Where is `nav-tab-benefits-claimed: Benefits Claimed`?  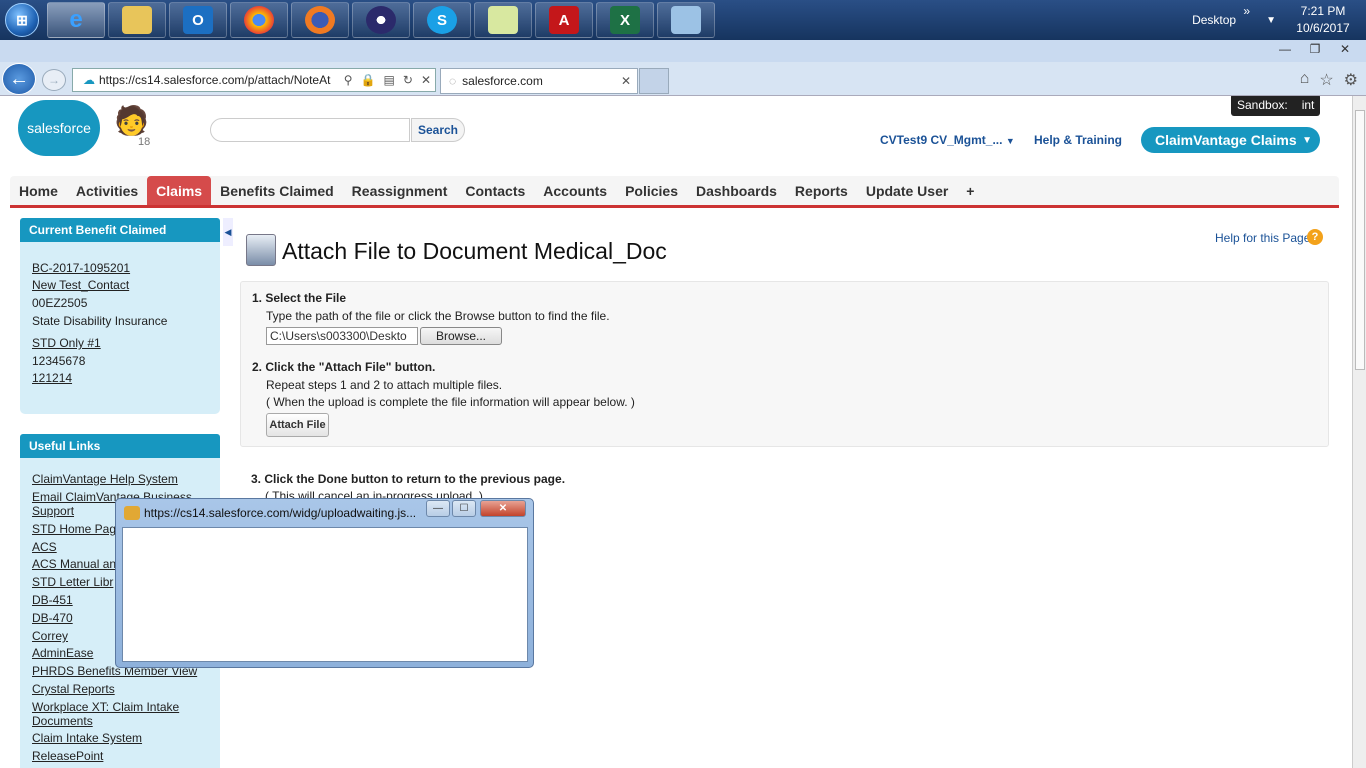 nav-tab-benefits-claimed: Benefits Claimed is located at coordinates (277, 190).